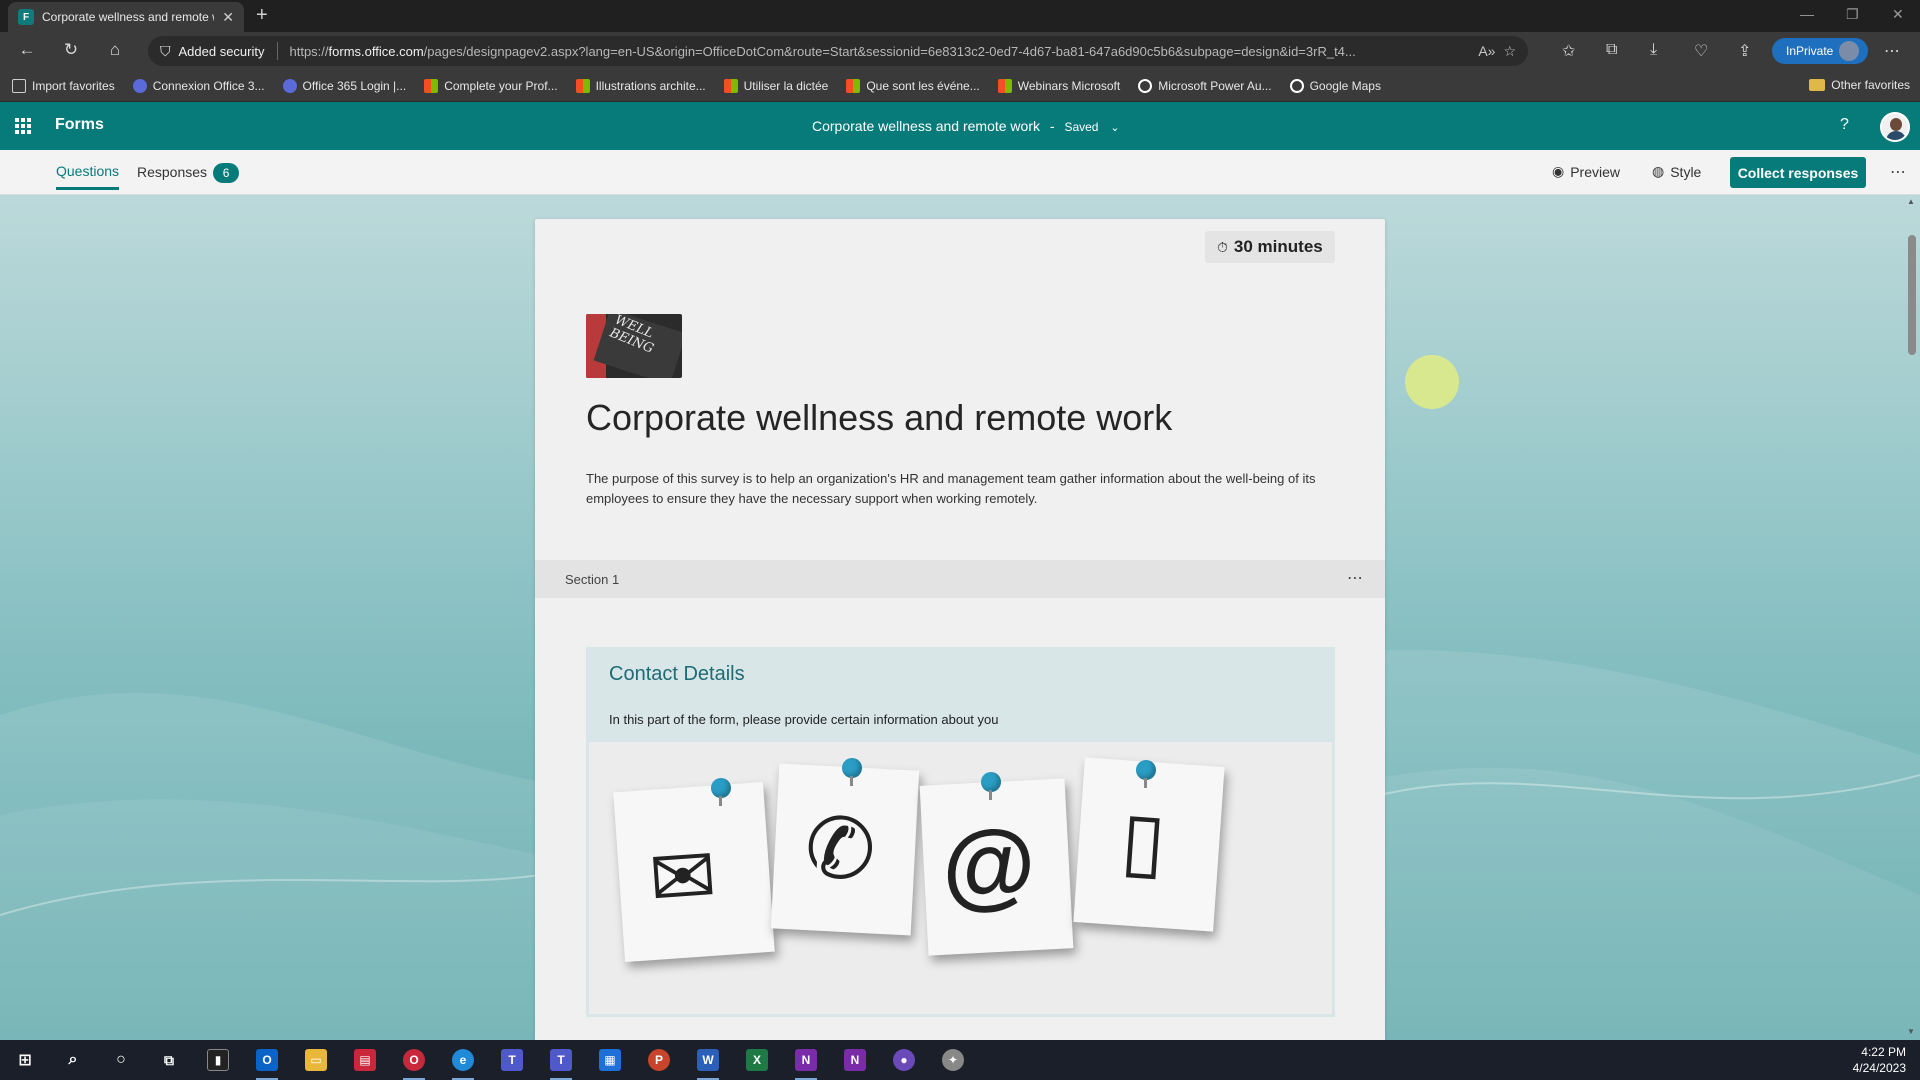 The image size is (1920, 1080). What do you see at coordinates (683, 877) in the screenshot?
I see `envelope-icon: ✉` at bounding box center [683, 877].